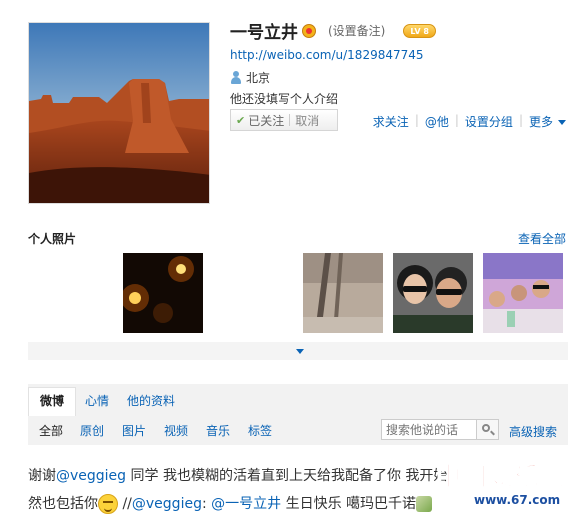 The width and height of the screenshot is (586, 521). Describe the element at coordinates (284, 99) in the screenshot. I see `profile-intro: 他还没填写个人介绍` at that location.